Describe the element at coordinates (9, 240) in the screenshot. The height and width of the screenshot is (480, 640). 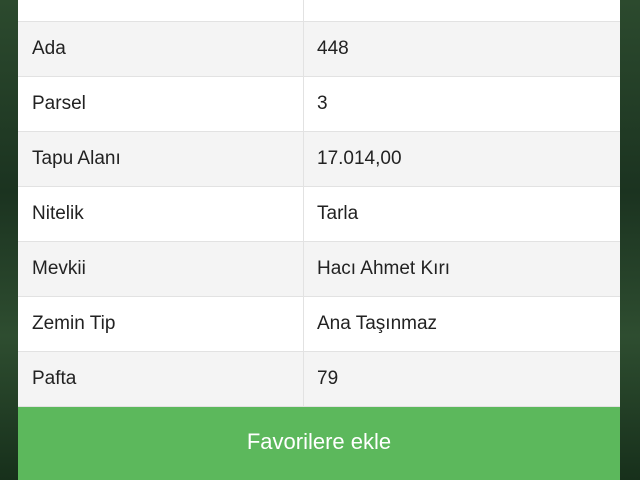
I see `background-left` at that location.